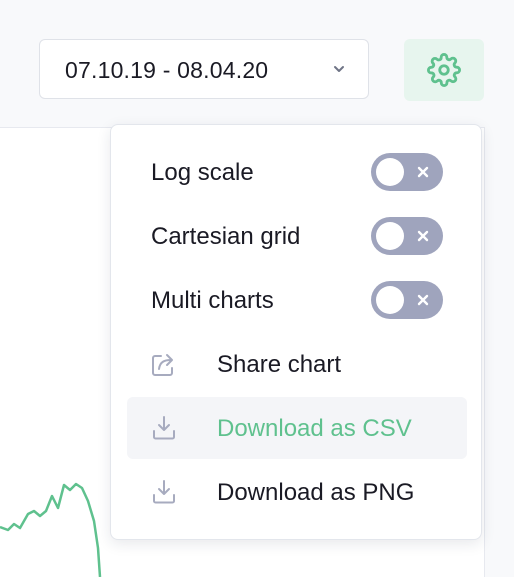 The width and height of the screenshot is (514, 577). Describe the element at coordinates (202, 172) in the screenshot. I see `log-scale-label: Log scale` at that location.